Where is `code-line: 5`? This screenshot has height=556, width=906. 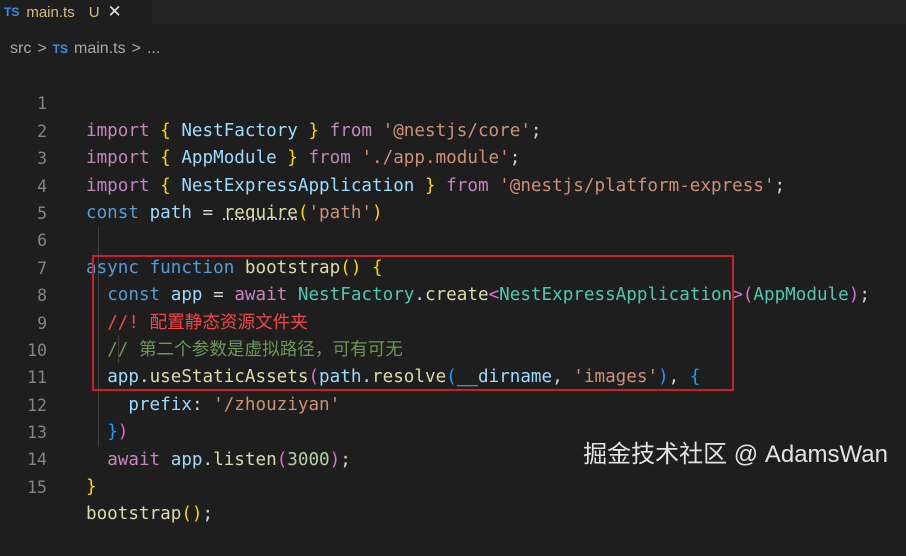
code-line: 5 is located at coordinates (453, 198).